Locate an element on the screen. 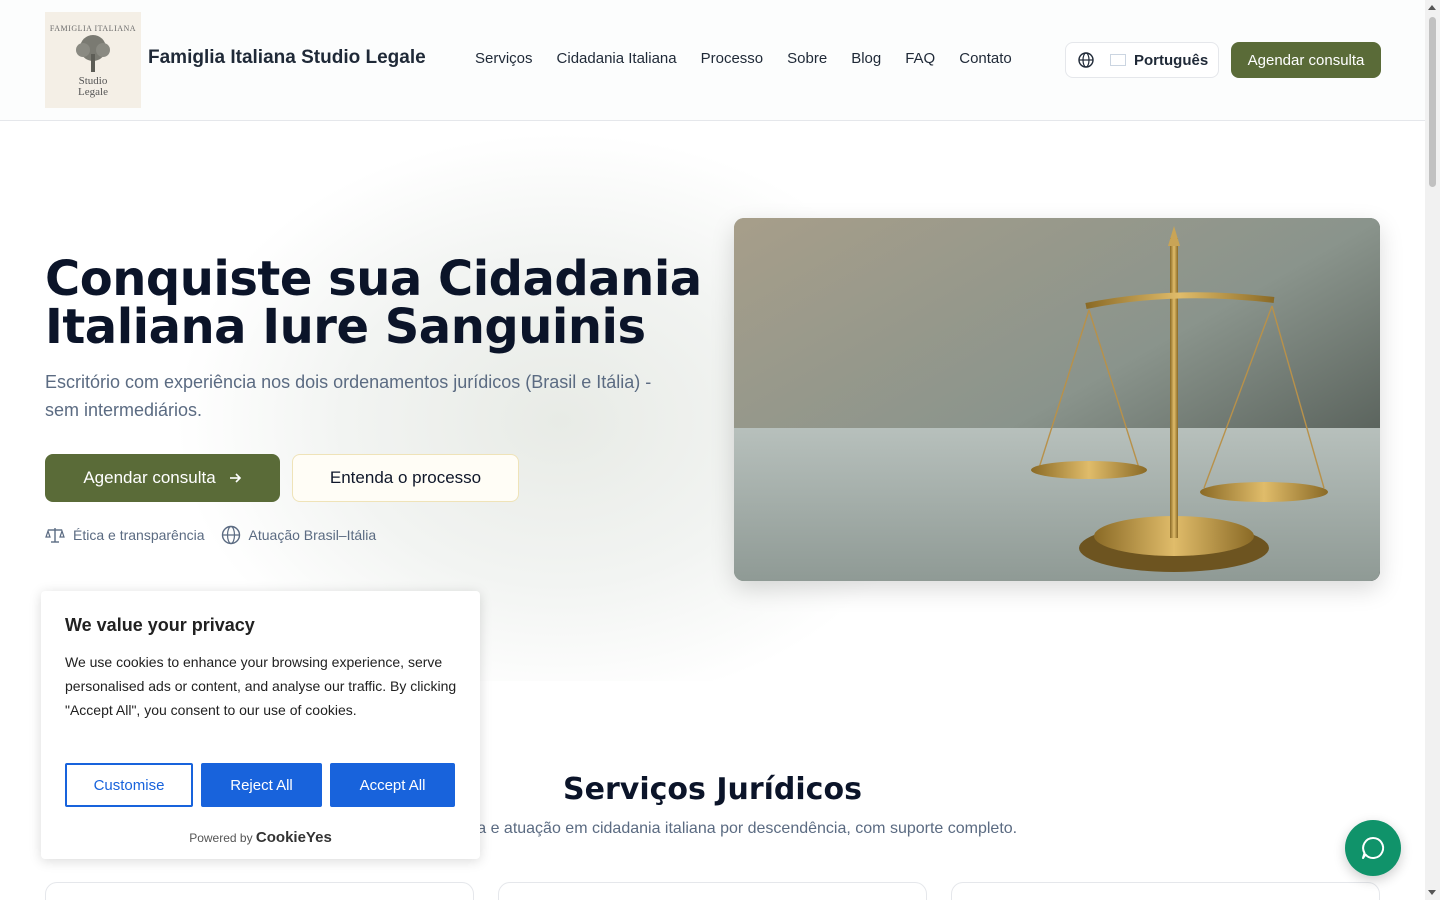 This screenshot has height=900, width=1440. hero-process-button: Entenda o processo is located at coordinates (405, 478).